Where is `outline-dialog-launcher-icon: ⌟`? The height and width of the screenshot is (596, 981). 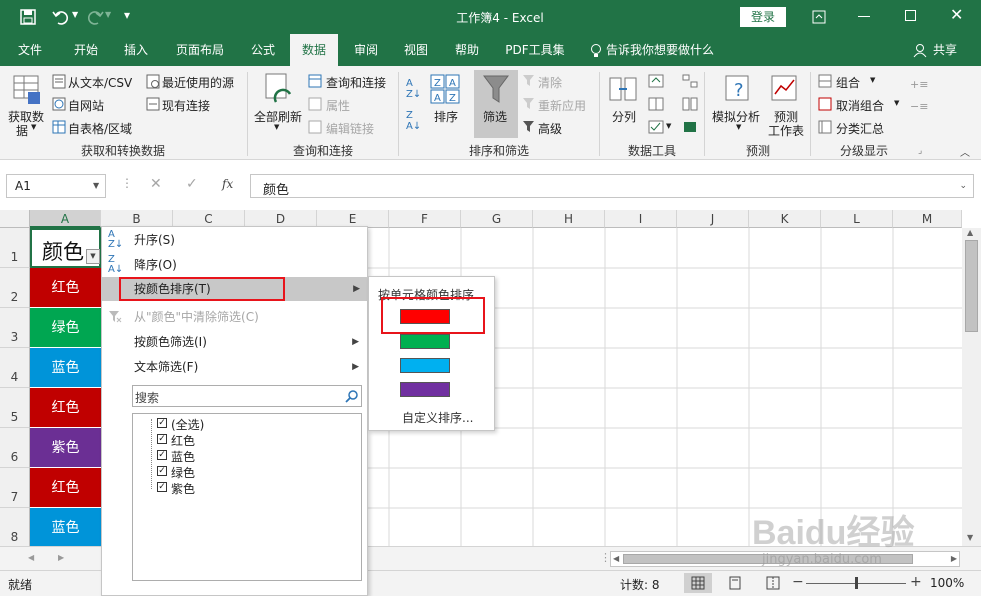
outline-dialog-launcher-icon: ⌟ is located at coordinates (920, 151).